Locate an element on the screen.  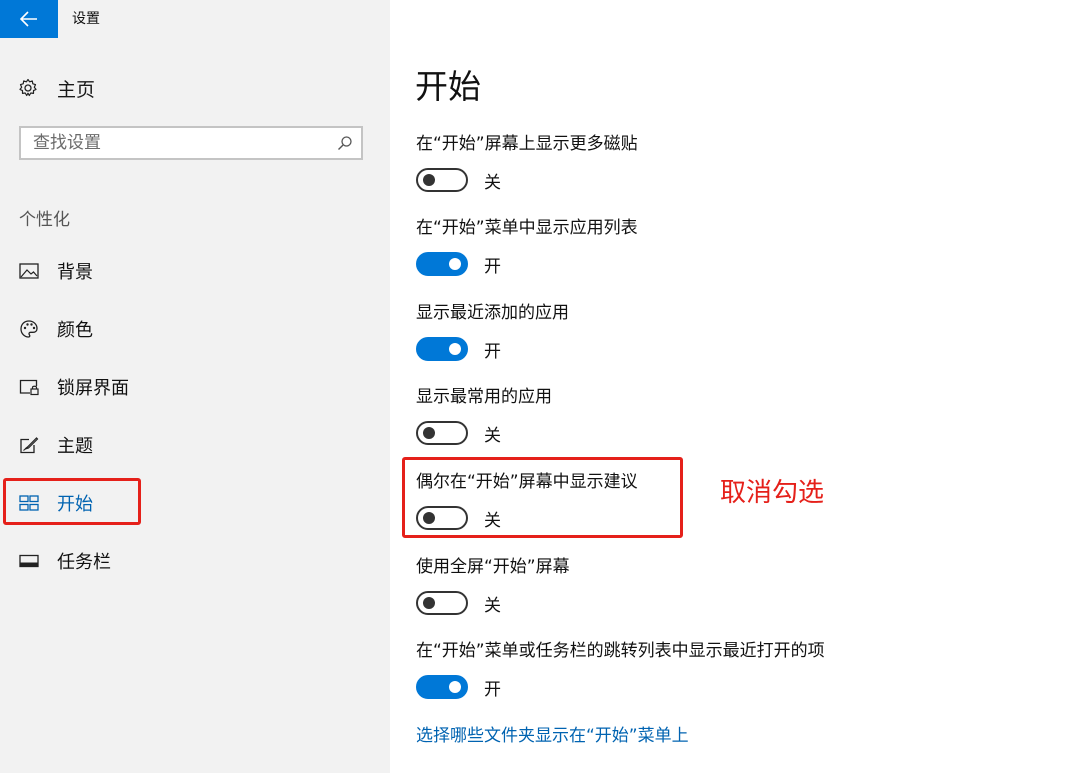
sidebar-item-colors: 颜色 is located at coordinates (55, 329).